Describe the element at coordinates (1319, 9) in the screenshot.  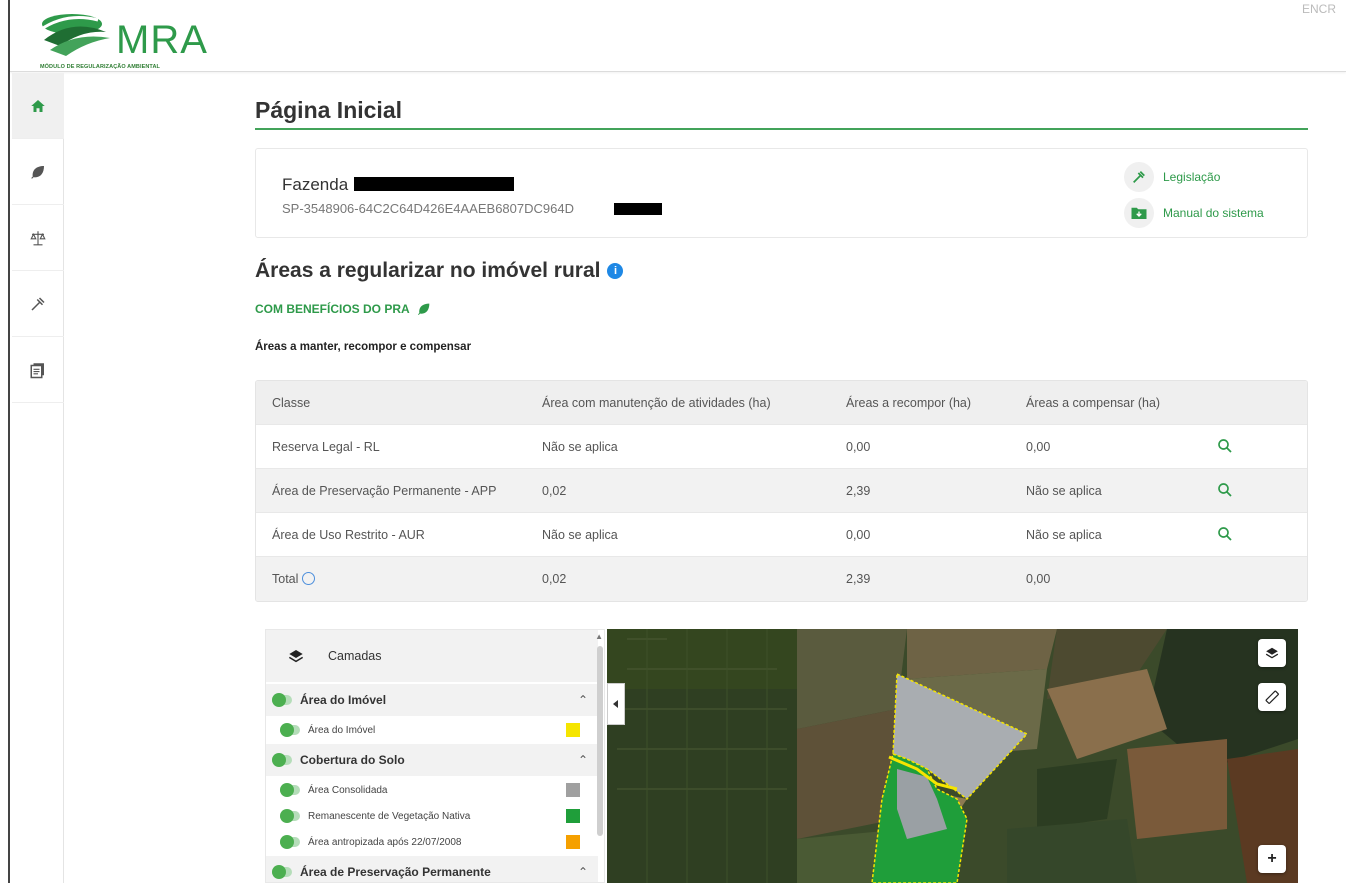
I see `header-user-text: ENCR` at that location.